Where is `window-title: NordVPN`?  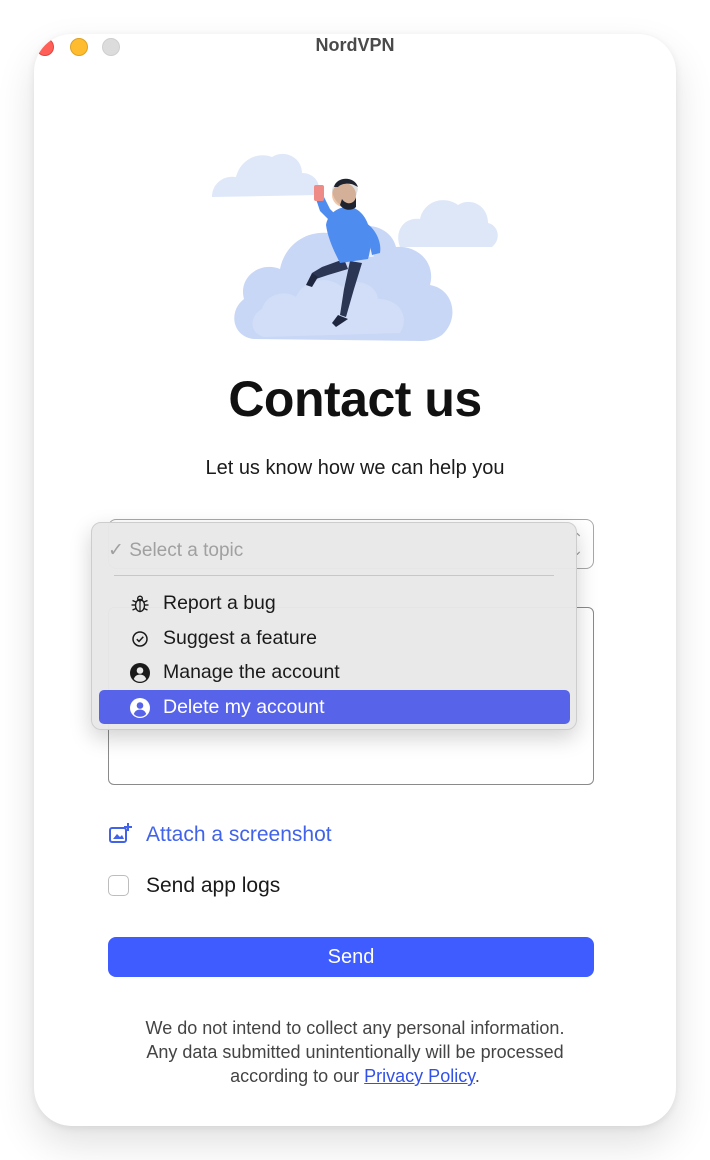 window-title: NordVPN is located at coordinates (355, 45).